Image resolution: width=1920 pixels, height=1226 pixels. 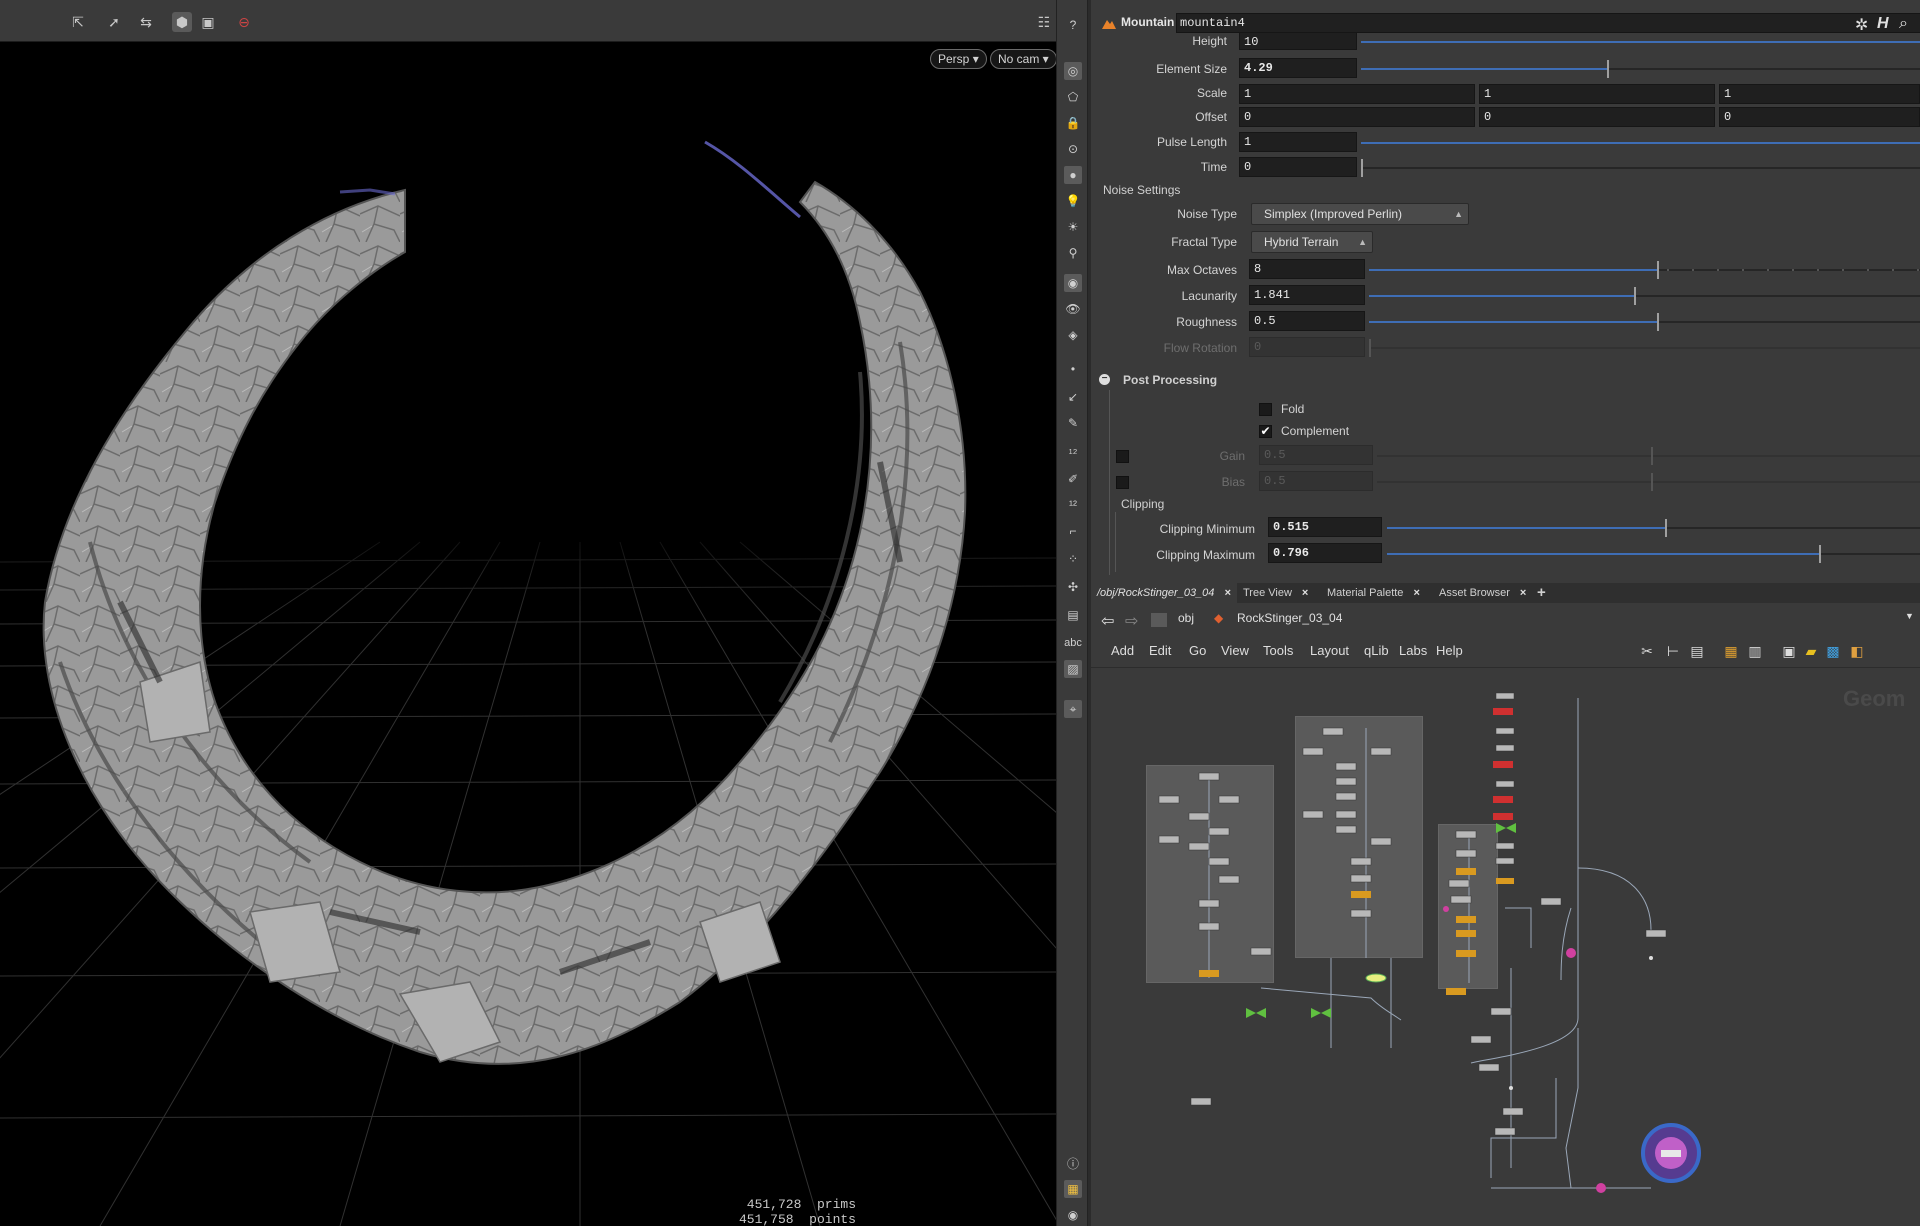 I want to click on post-processing-heading: Post Processing, so click(x=1170, y=380).